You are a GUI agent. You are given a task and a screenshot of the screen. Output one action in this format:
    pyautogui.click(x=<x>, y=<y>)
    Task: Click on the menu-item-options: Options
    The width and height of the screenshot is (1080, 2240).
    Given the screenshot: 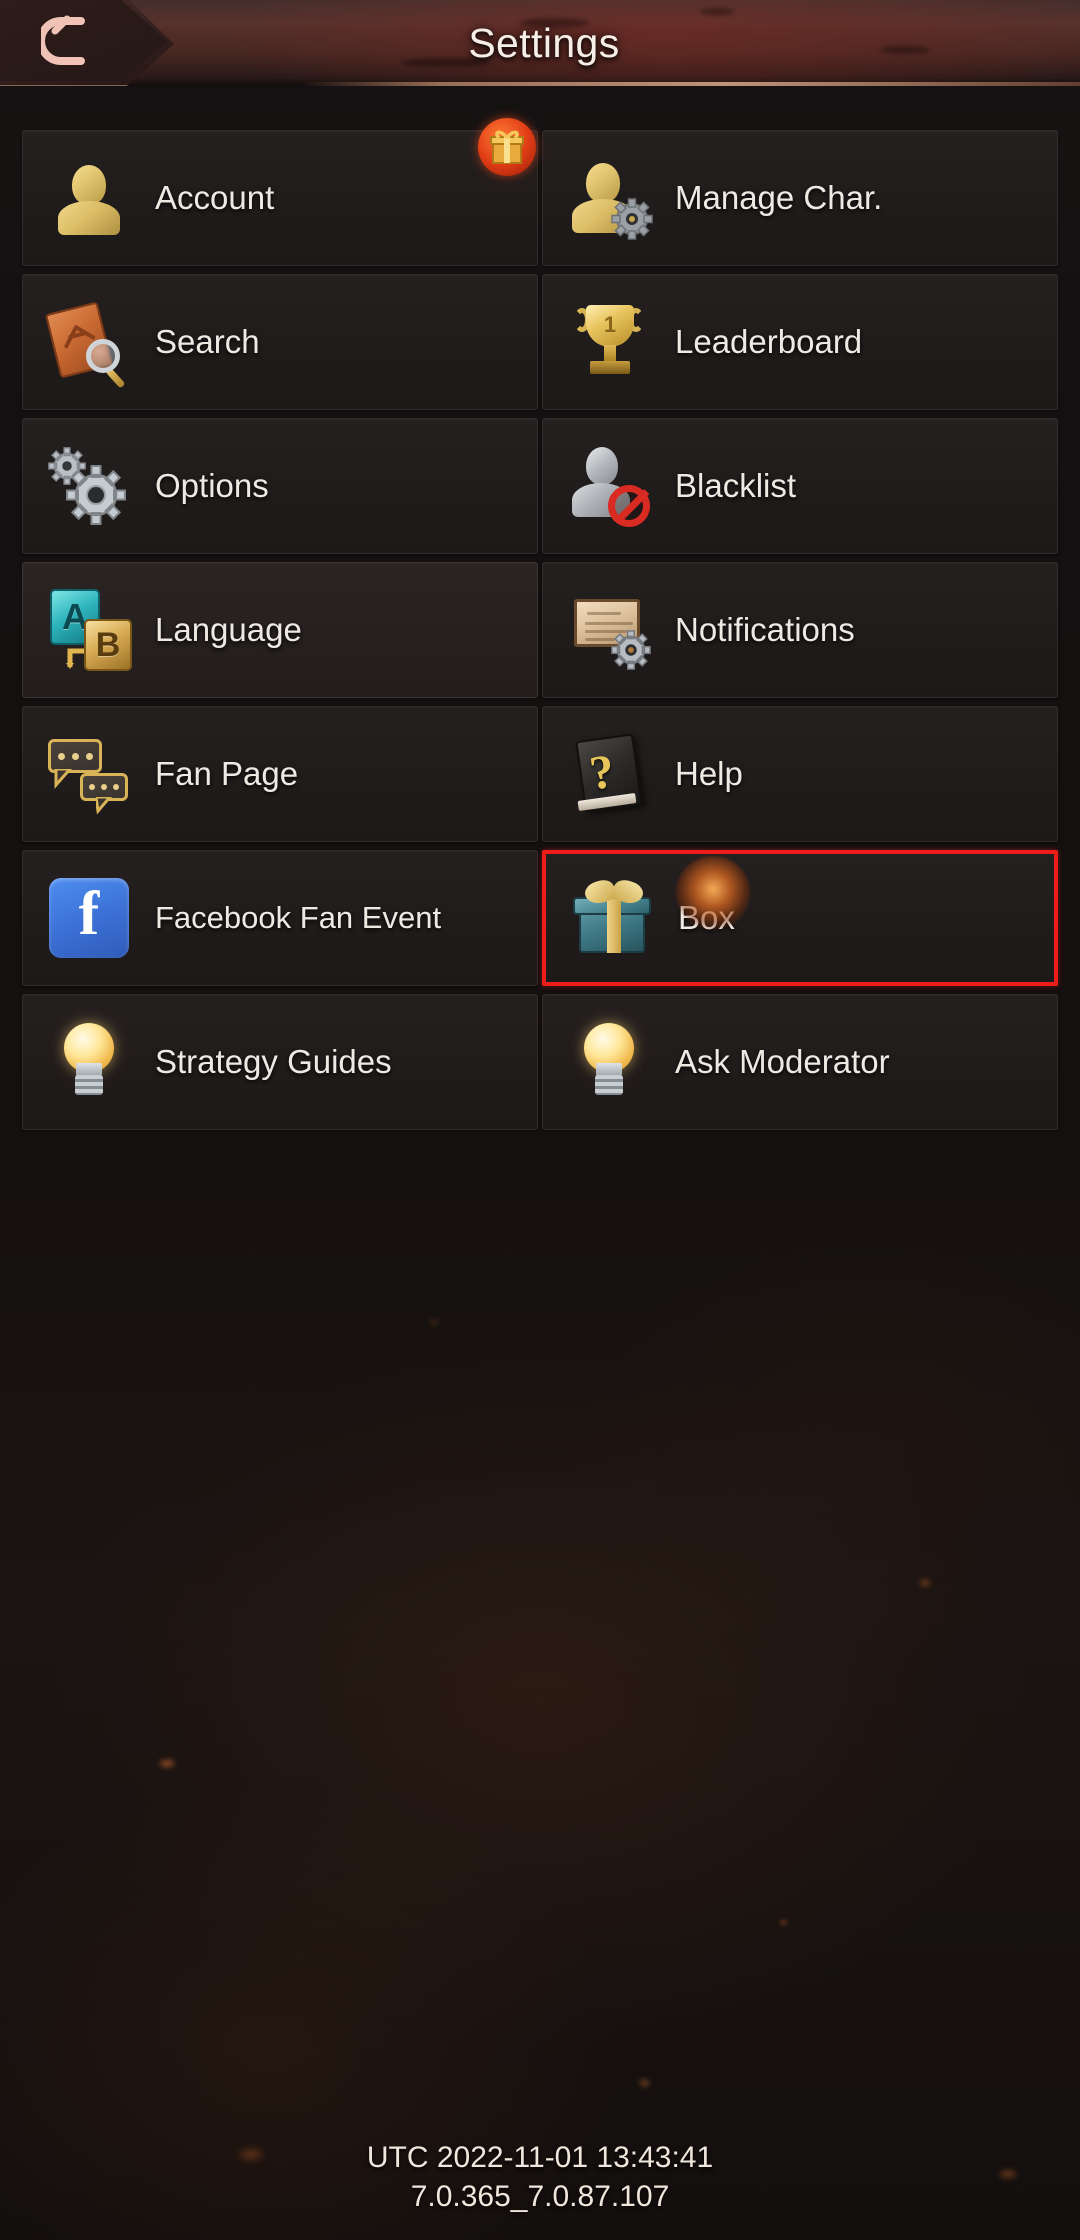 What is the action you would take?
    pyautogui.click(x=280, y=486)
    